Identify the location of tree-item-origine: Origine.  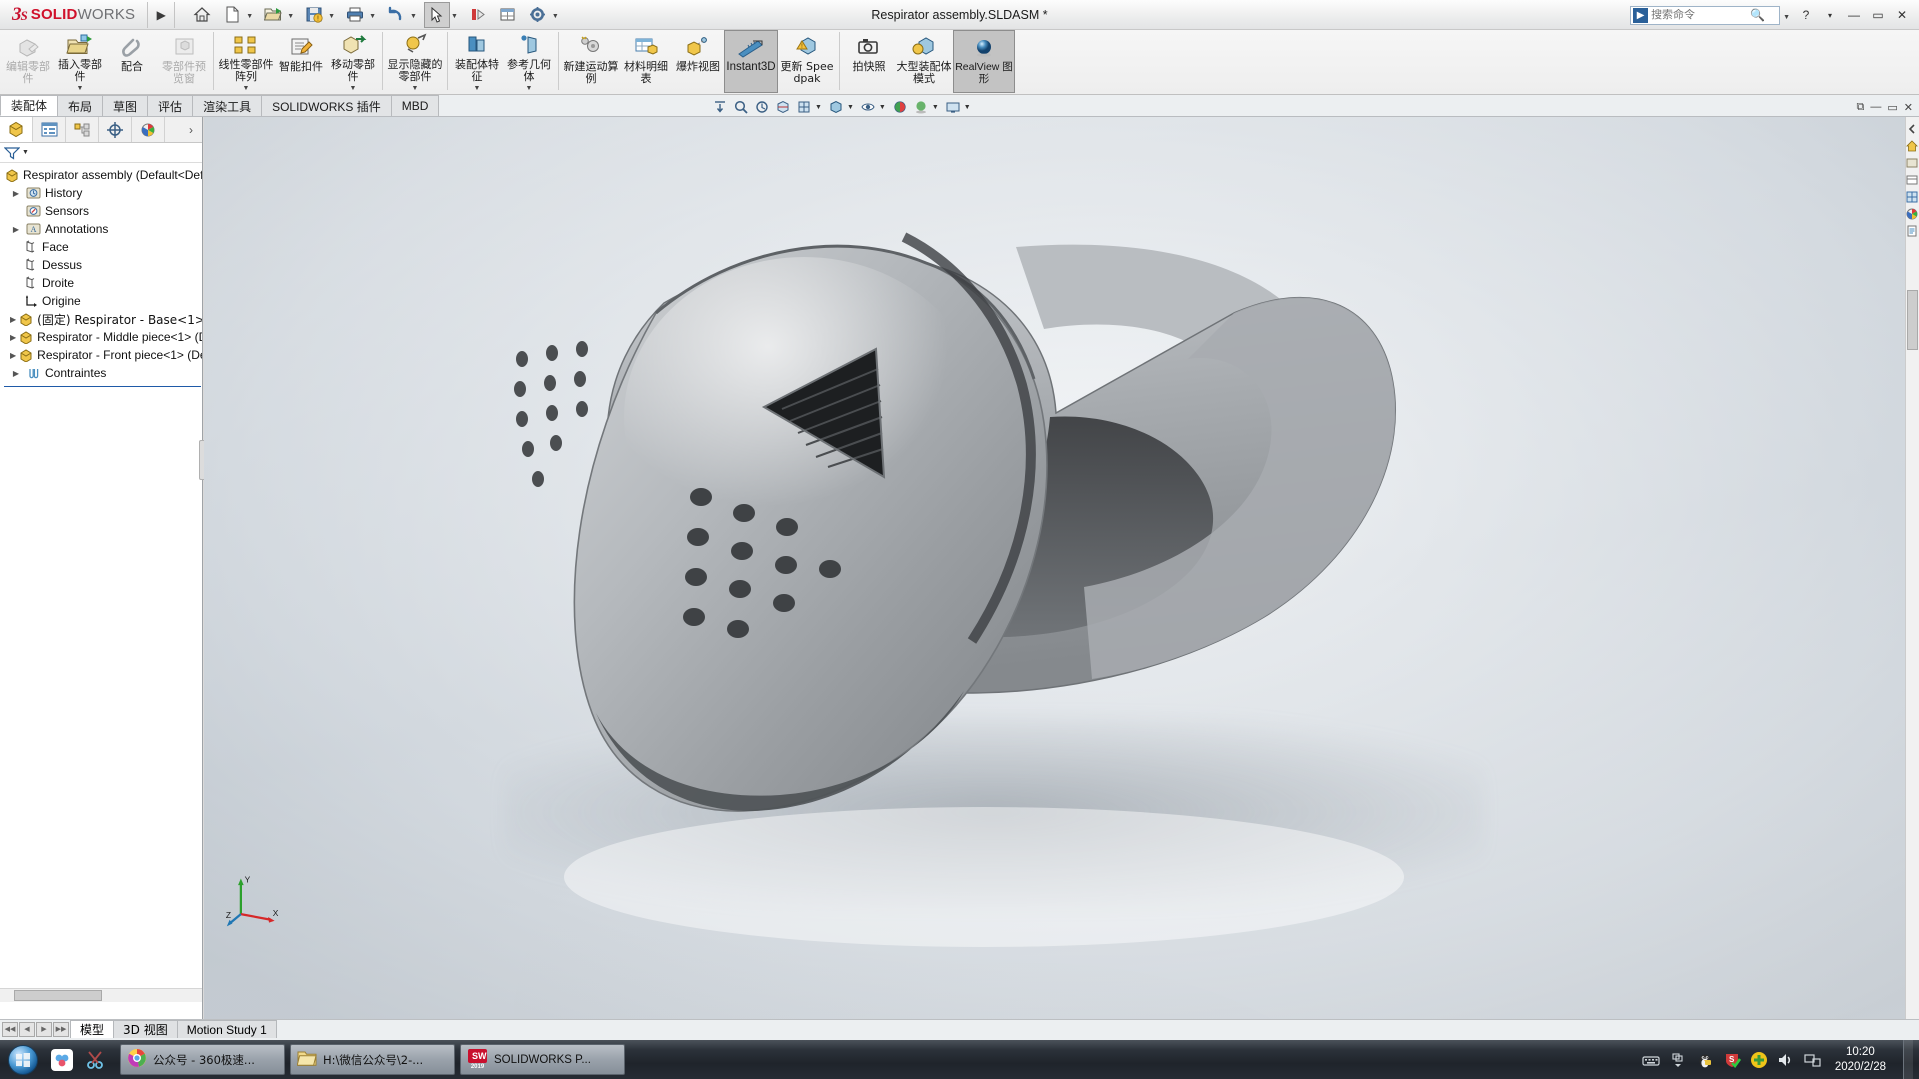
(102, 301).